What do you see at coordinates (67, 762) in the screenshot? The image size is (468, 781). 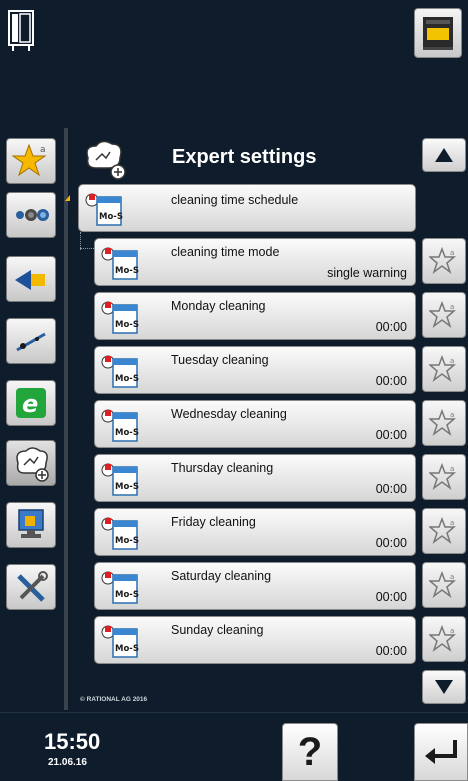 I see `clock-date: 21.06.16` at bounding box center [67, 762].